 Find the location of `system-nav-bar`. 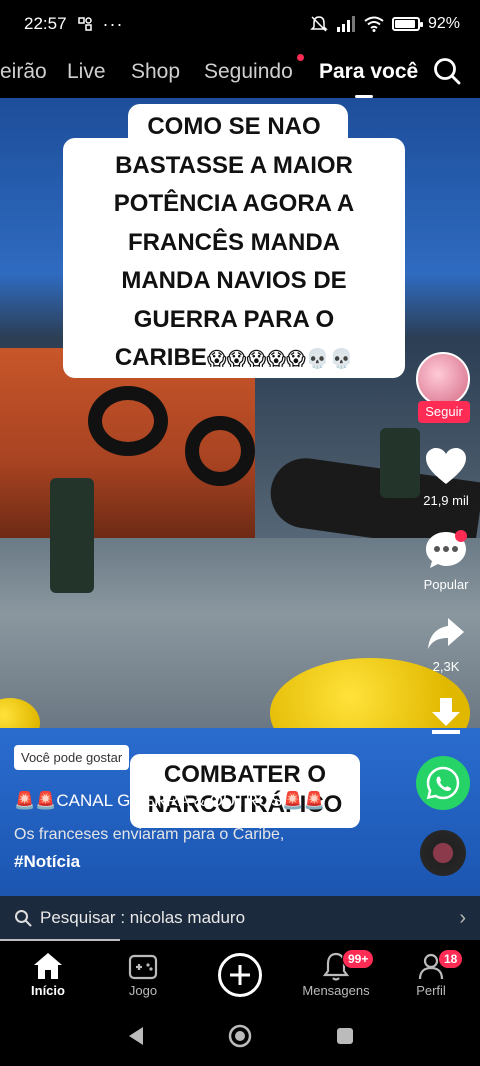

system-nav-bar is located at coordinates (240, 1036).